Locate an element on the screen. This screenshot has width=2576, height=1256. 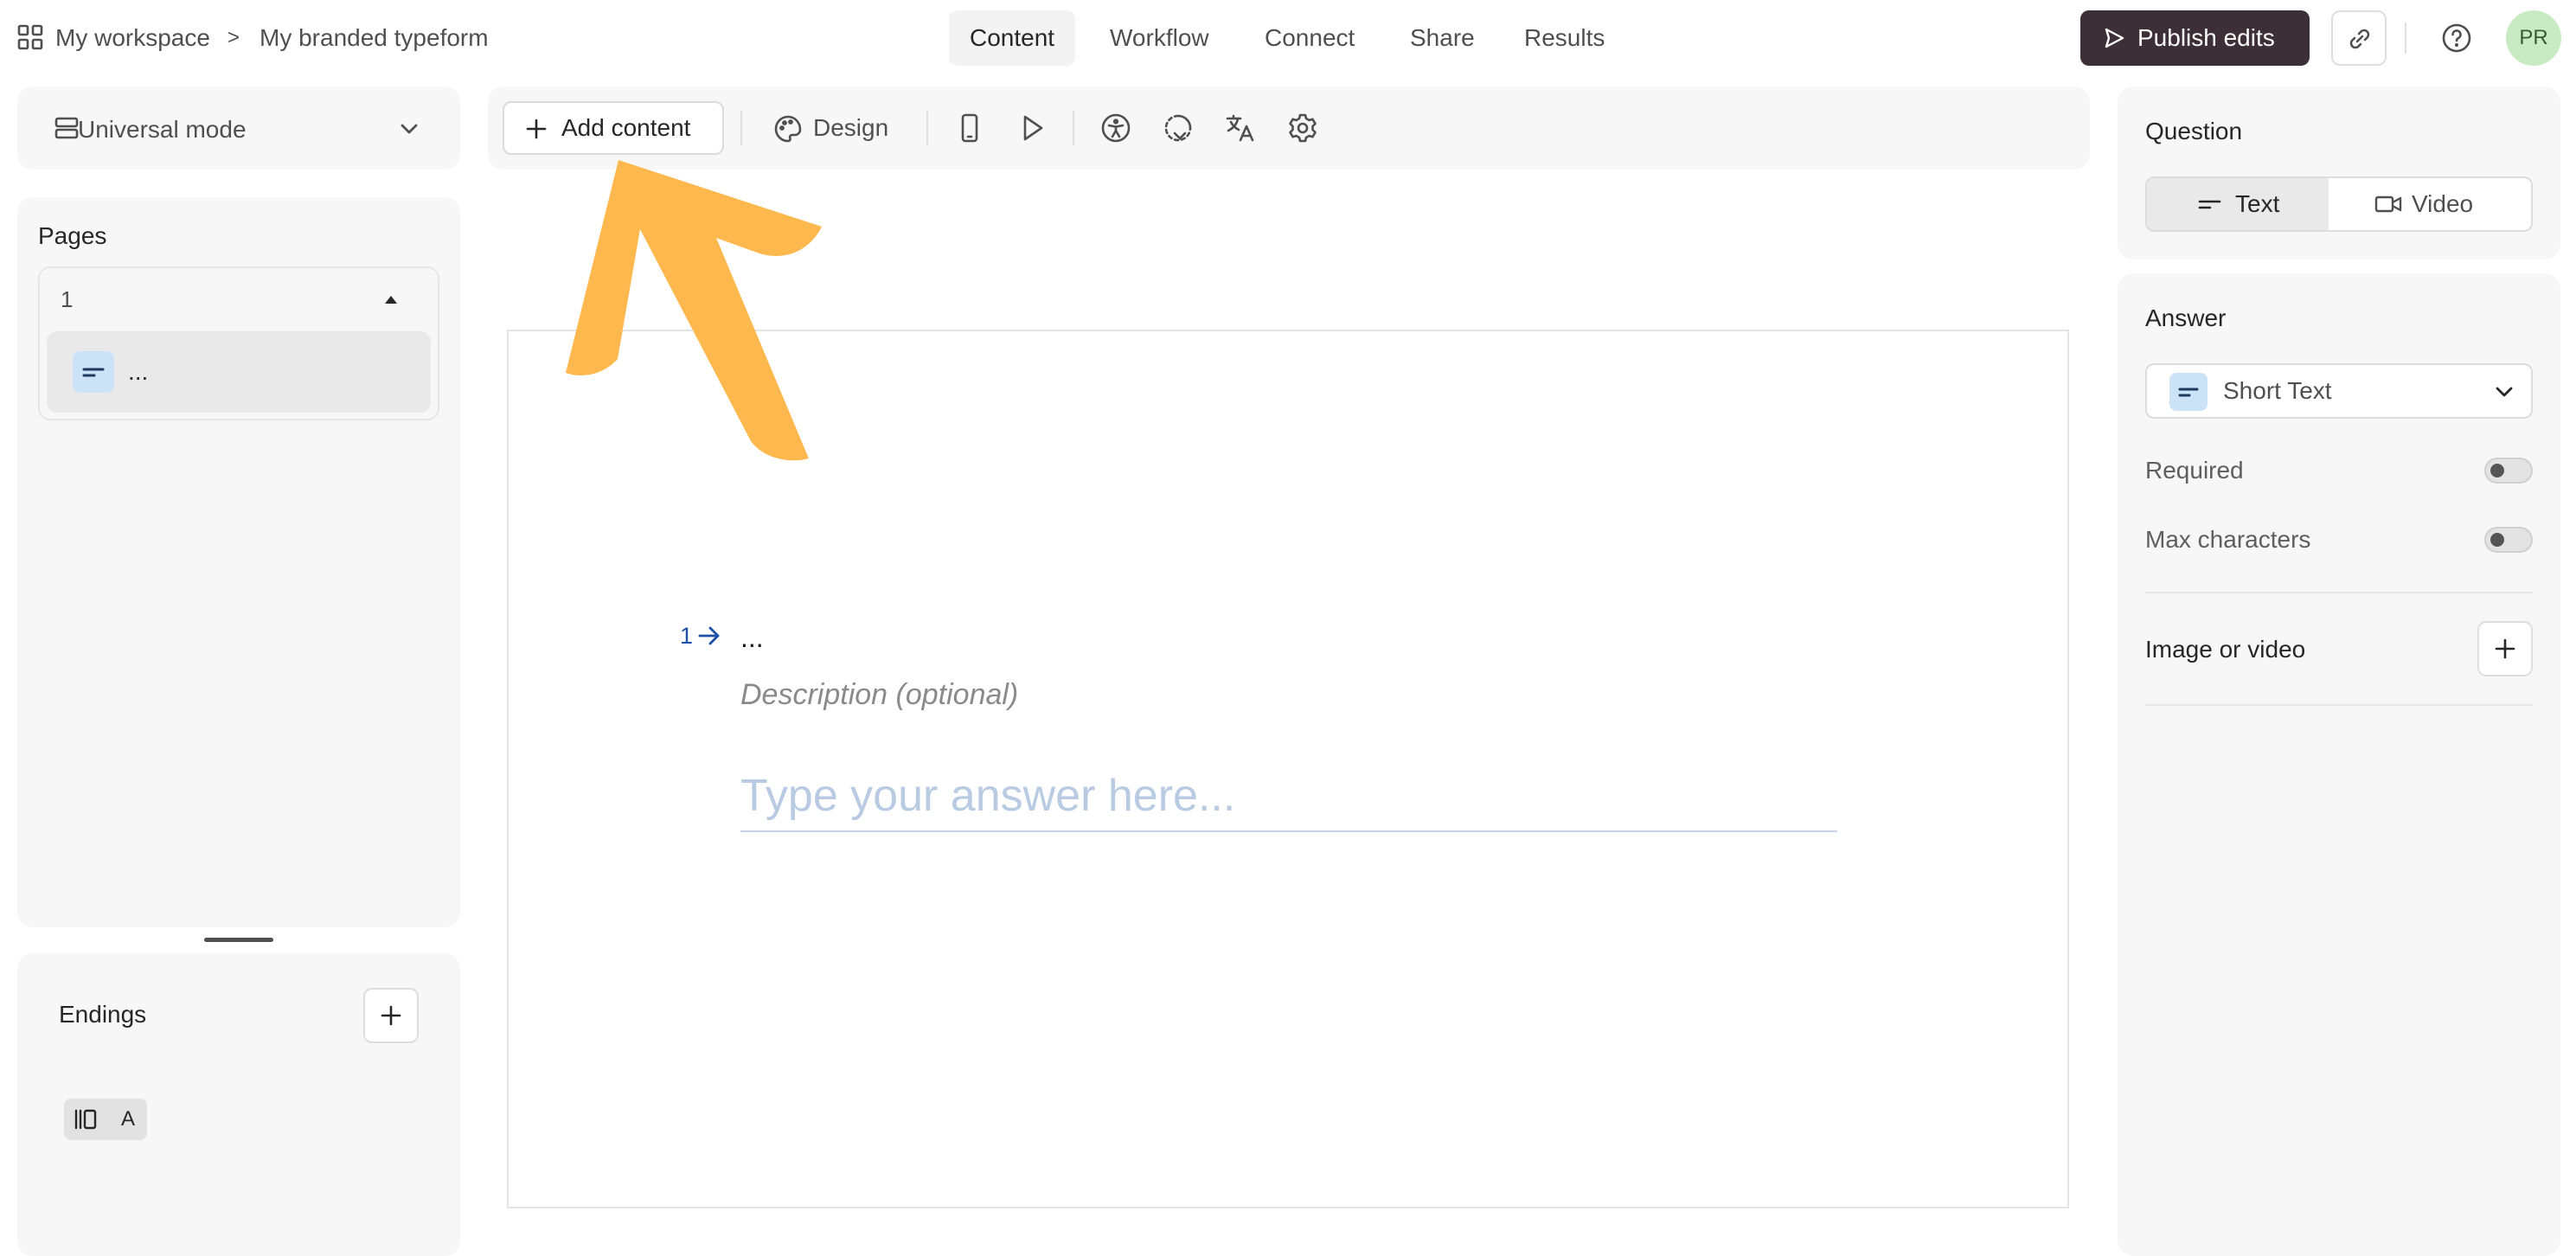
help-icon is located at coordinates (2456, 38).